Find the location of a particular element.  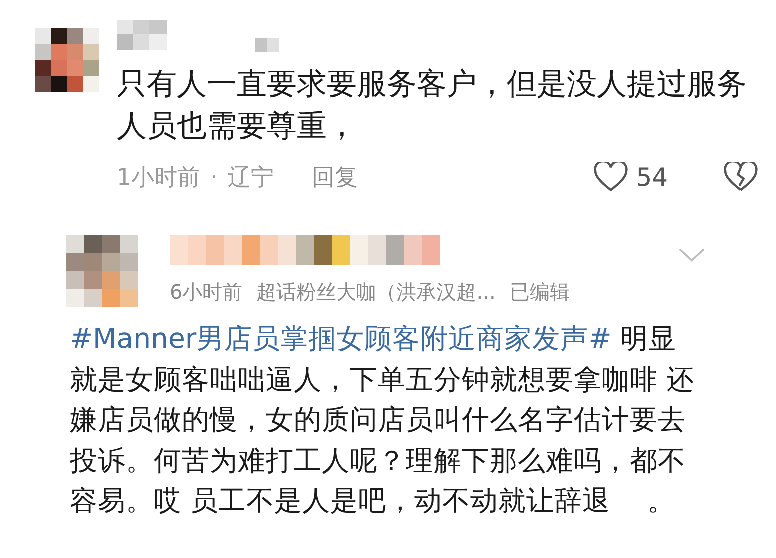

comment-text: 只有人一直要求要服务客户，但是没人提过服务人员也需要尊重， is located at coordinates (432, 106).